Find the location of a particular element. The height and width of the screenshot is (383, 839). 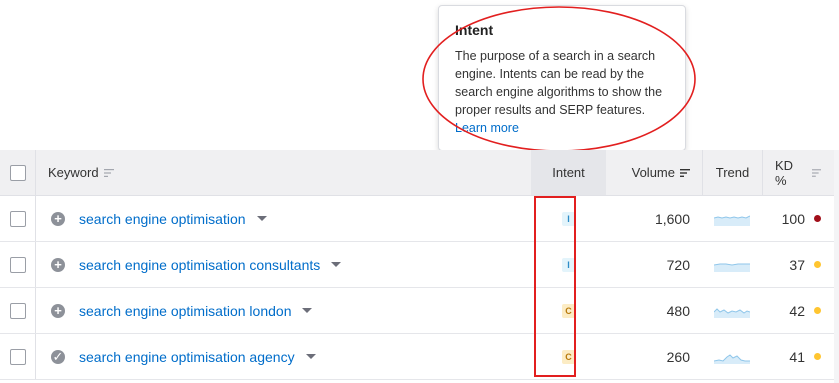

volume-value: 720 is located at coordinates (678, 264).